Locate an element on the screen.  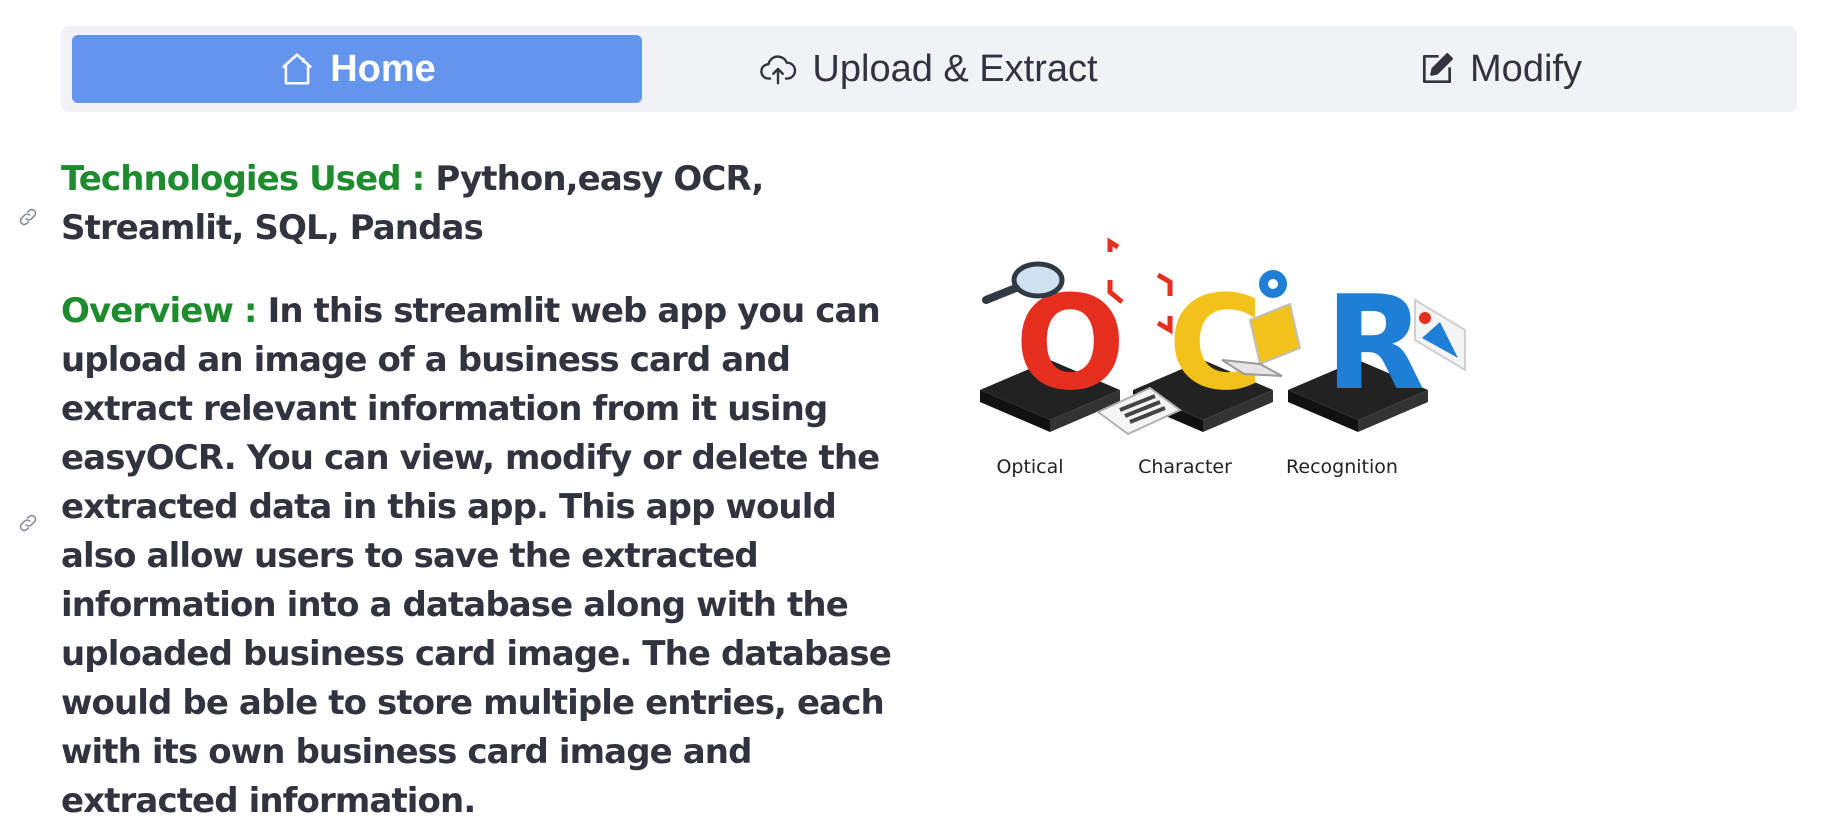
ocr-illustration-image: O C R Optical Character Recognition is located at coordinates (1220, 365).